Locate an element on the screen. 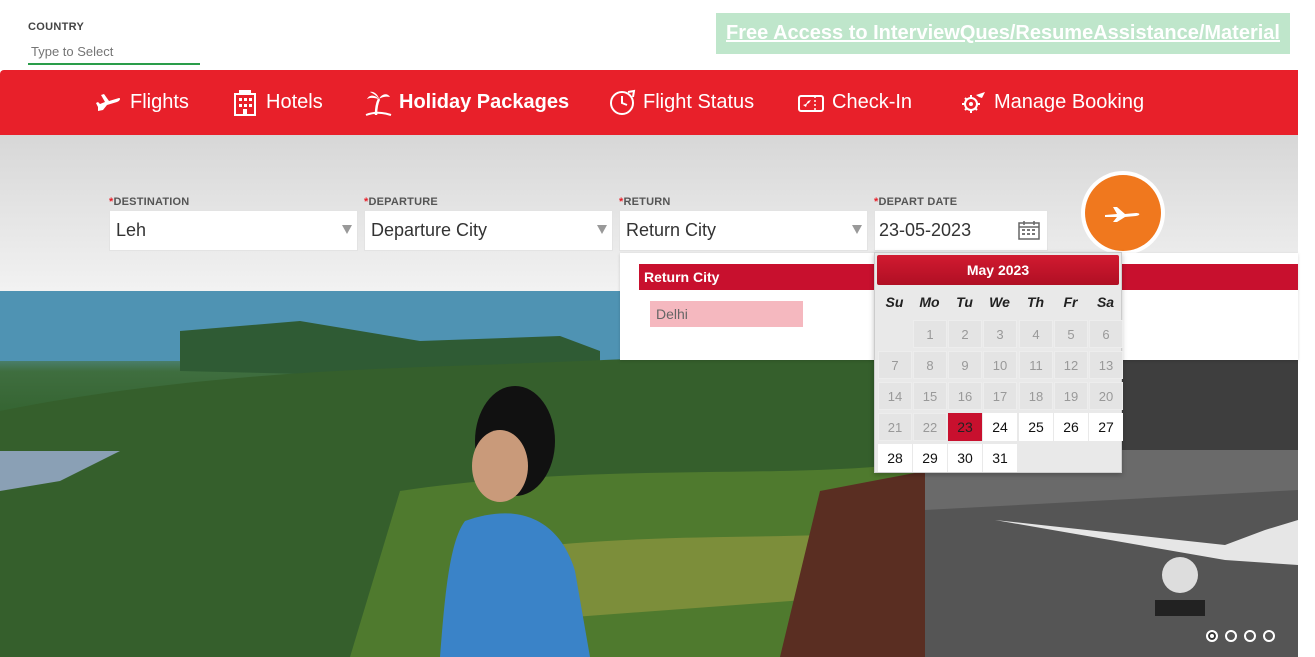  calendar-day: 17 is located at coordinates (1000, 396).